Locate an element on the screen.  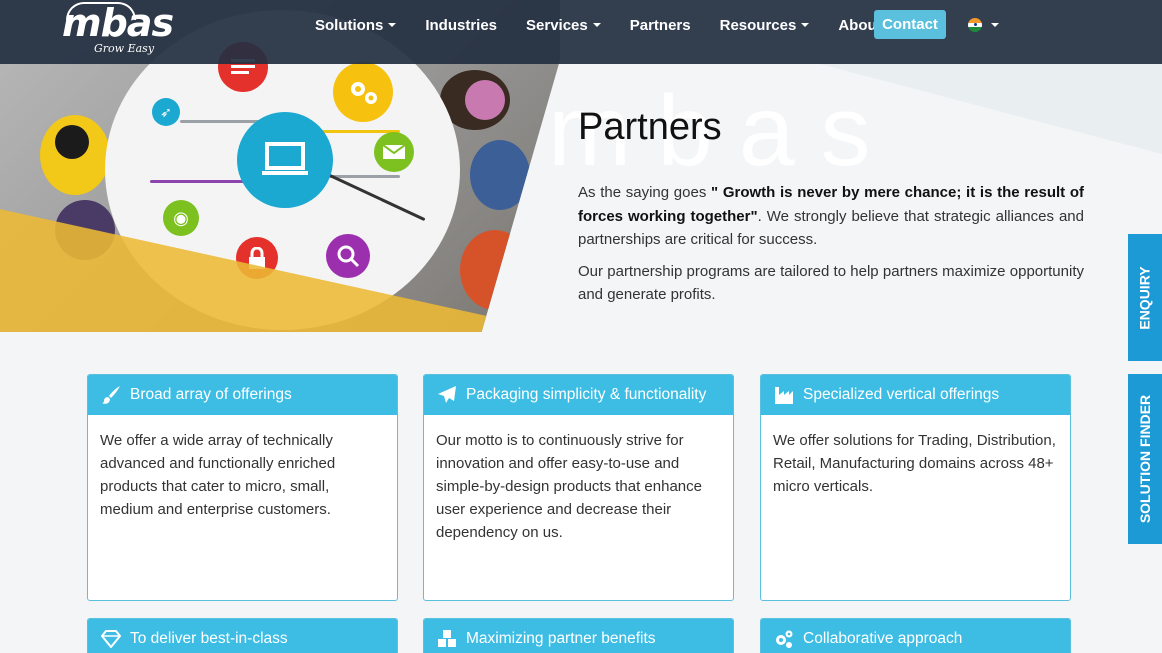
page-title: Partners is located at coordinates (650, 127).